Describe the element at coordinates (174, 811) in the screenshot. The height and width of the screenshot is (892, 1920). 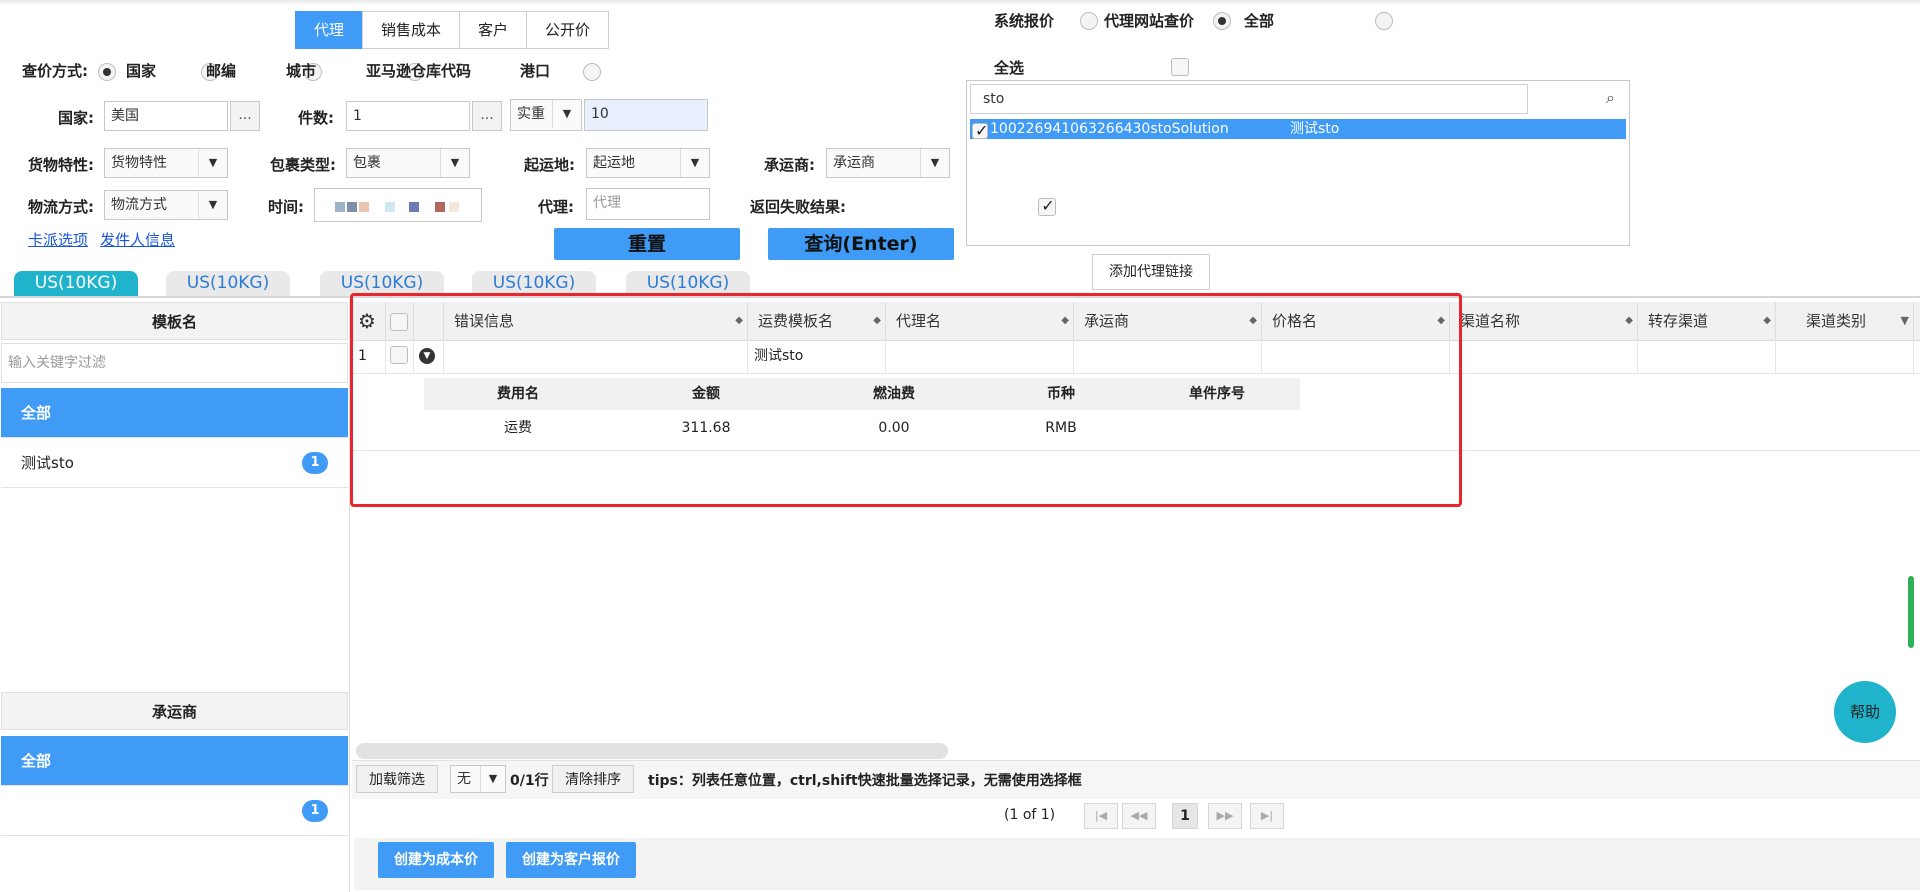
I see `carrier-item: 1` at that location.